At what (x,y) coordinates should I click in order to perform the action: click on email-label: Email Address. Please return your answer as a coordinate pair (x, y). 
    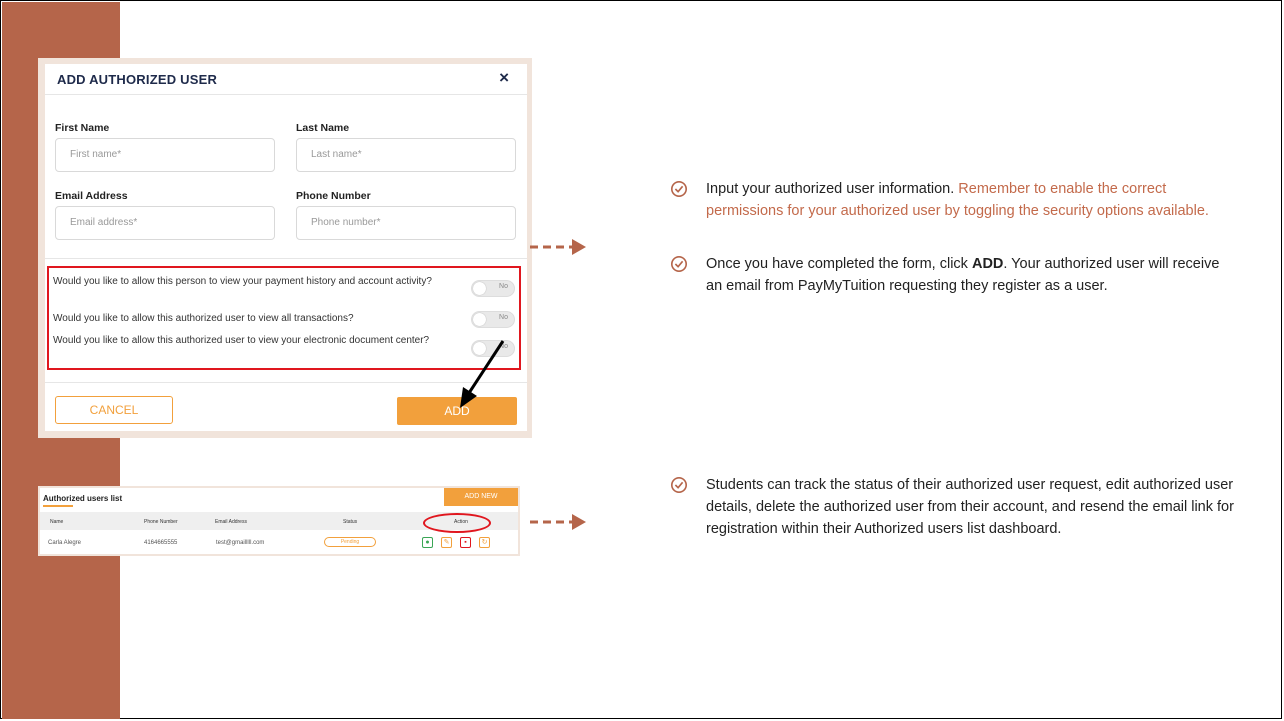
    Looking at the image, I should click on (91, 196).